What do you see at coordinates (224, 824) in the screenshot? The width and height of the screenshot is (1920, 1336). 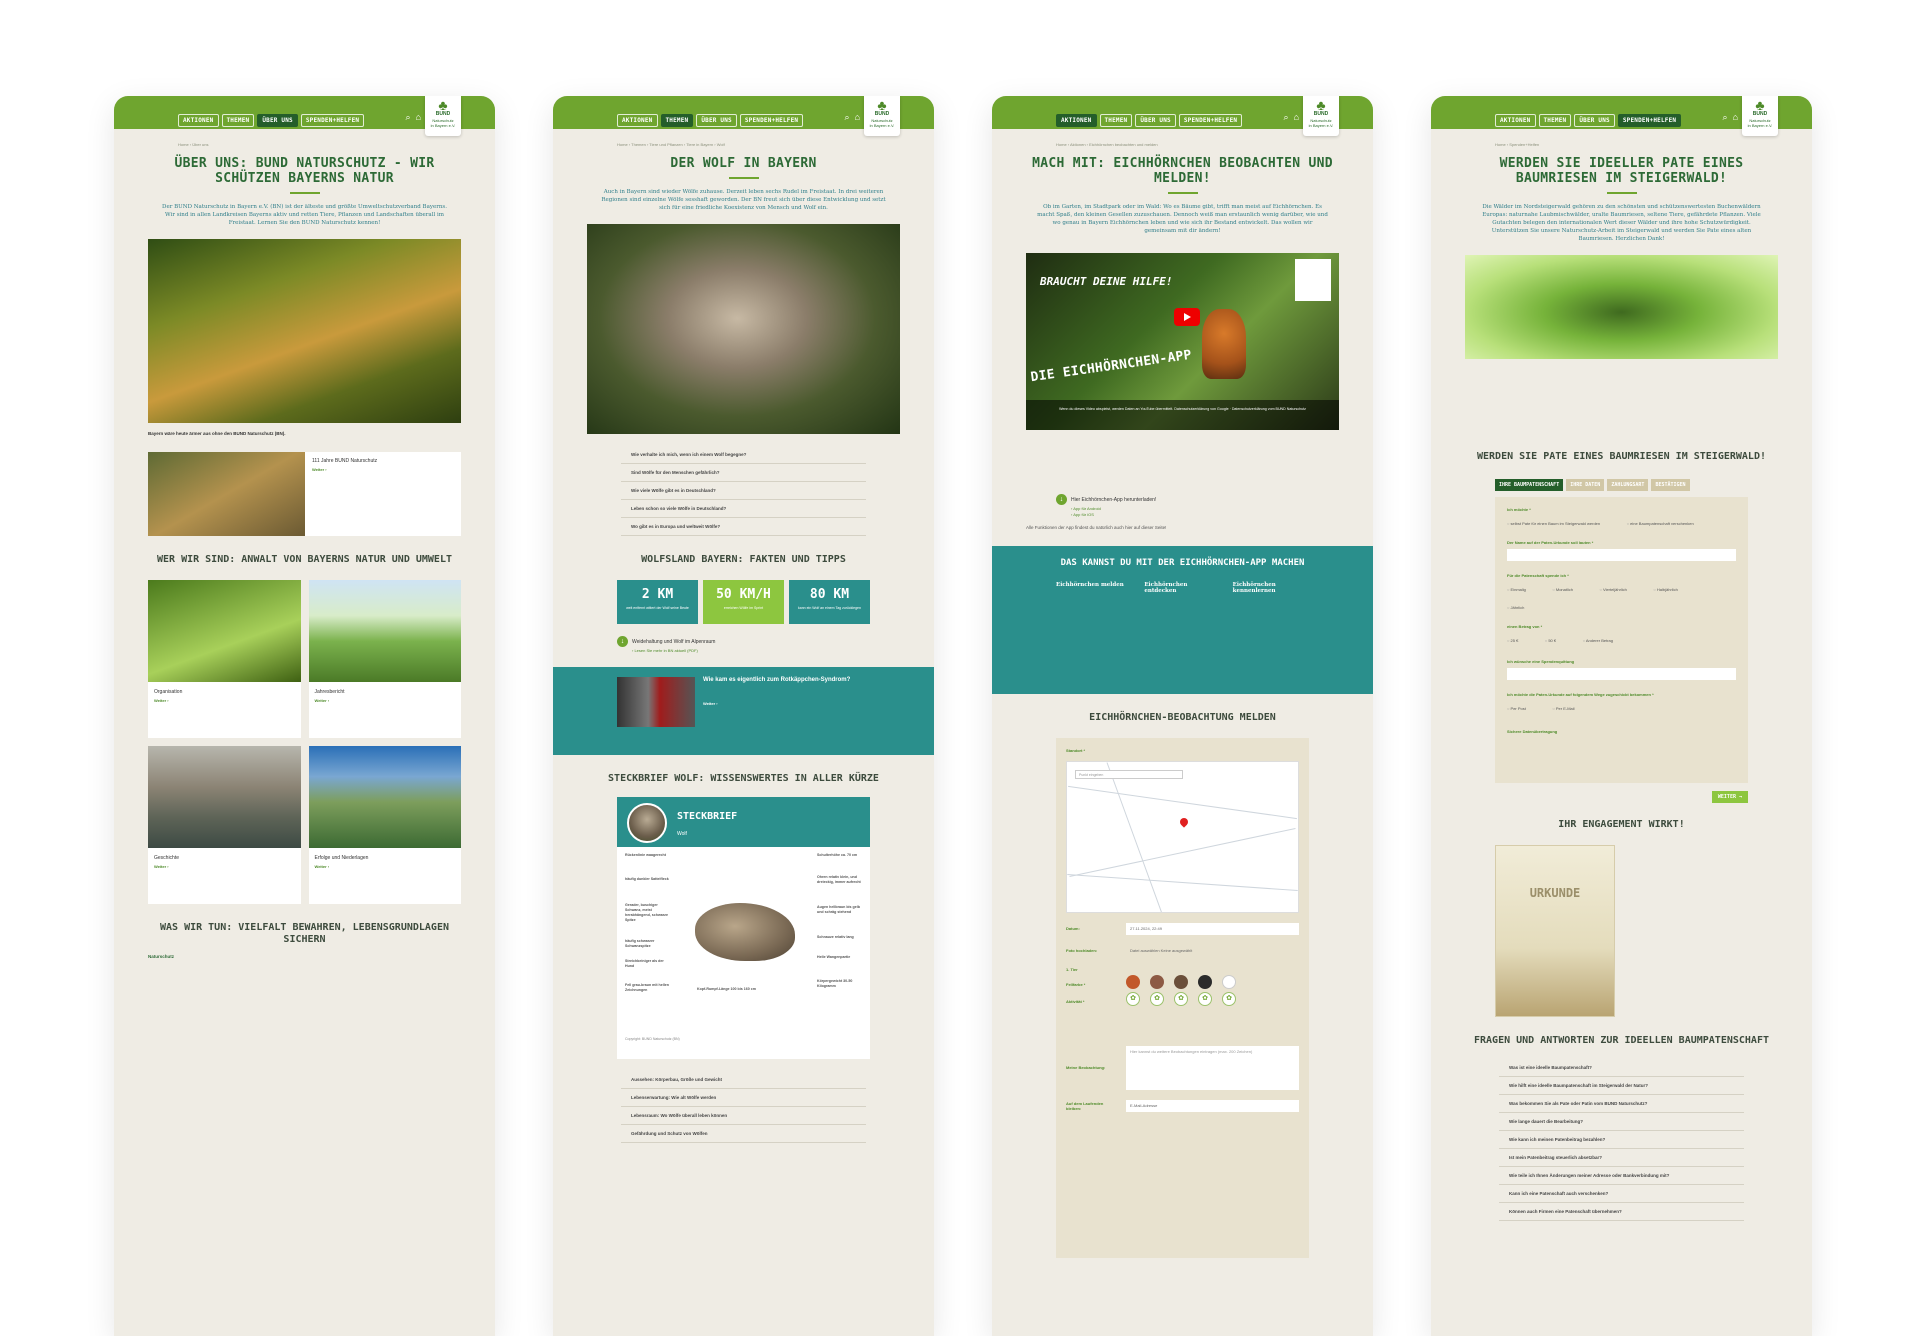 I see `grid-card: Geschichte Weiter ›` at bounding box center [224, 824].